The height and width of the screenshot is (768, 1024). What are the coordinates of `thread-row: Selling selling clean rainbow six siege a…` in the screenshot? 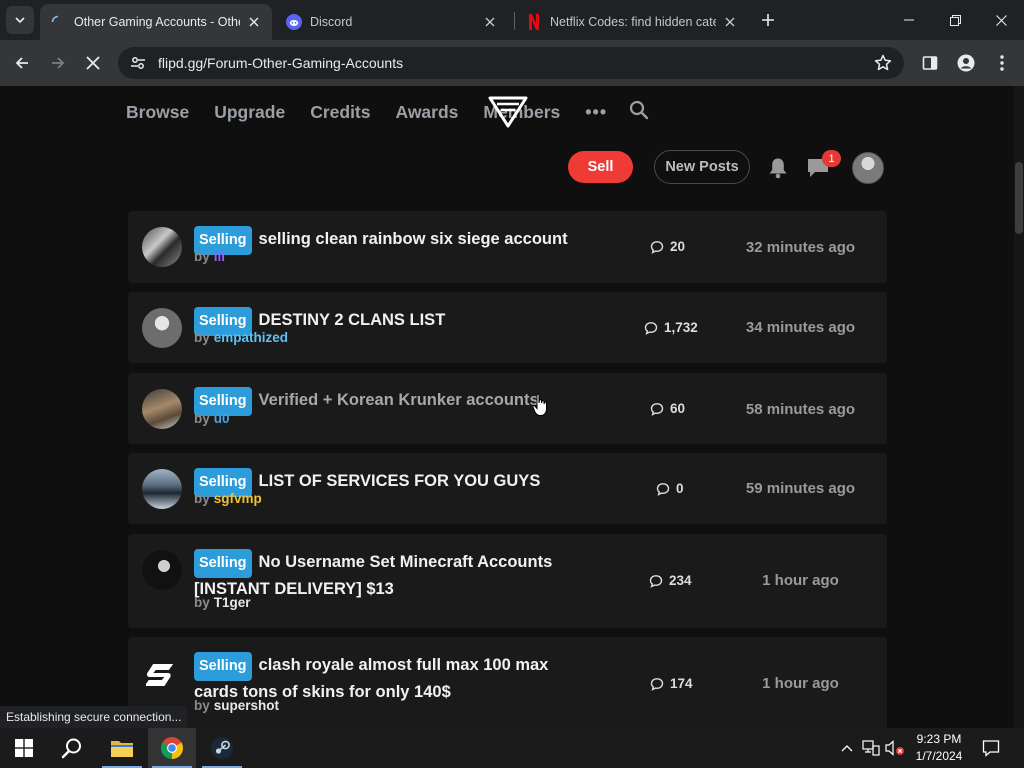 It's located at (507, 247).